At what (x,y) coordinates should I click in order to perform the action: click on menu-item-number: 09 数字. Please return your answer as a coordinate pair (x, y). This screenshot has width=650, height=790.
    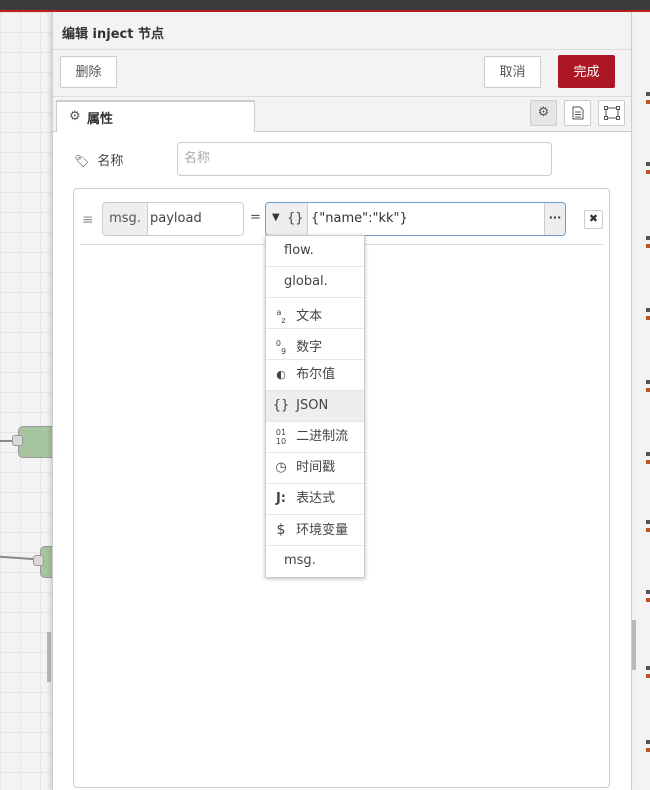
    Looking at the image, I should click on (315, 344).